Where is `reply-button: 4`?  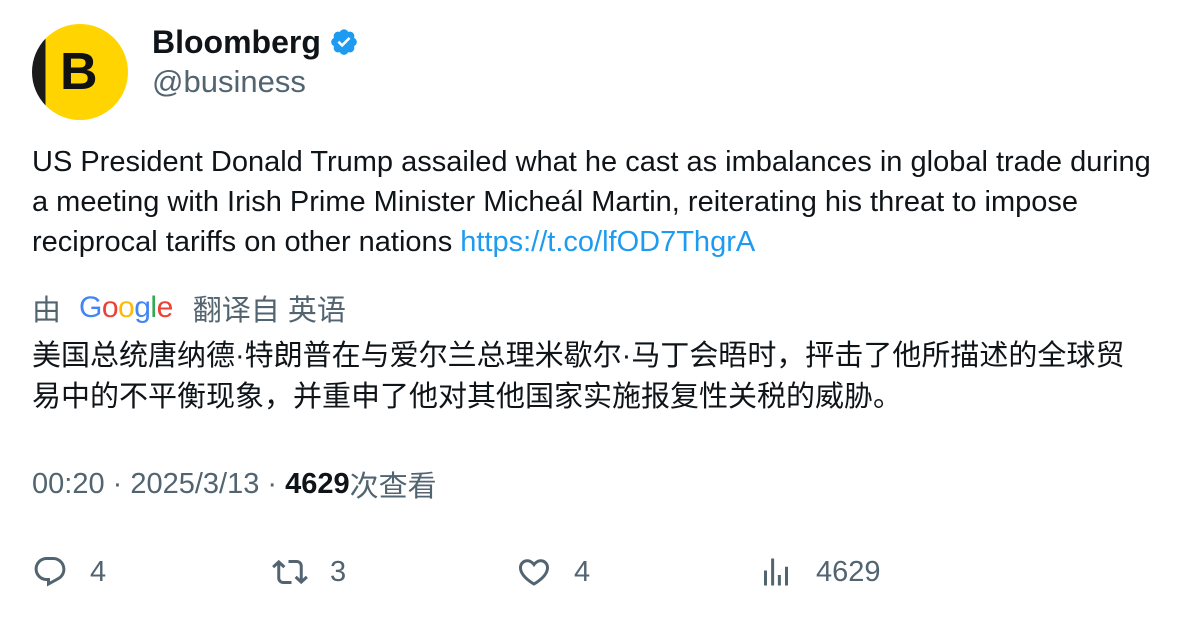
reply-button: 4 is located at coordinates (69, 572).